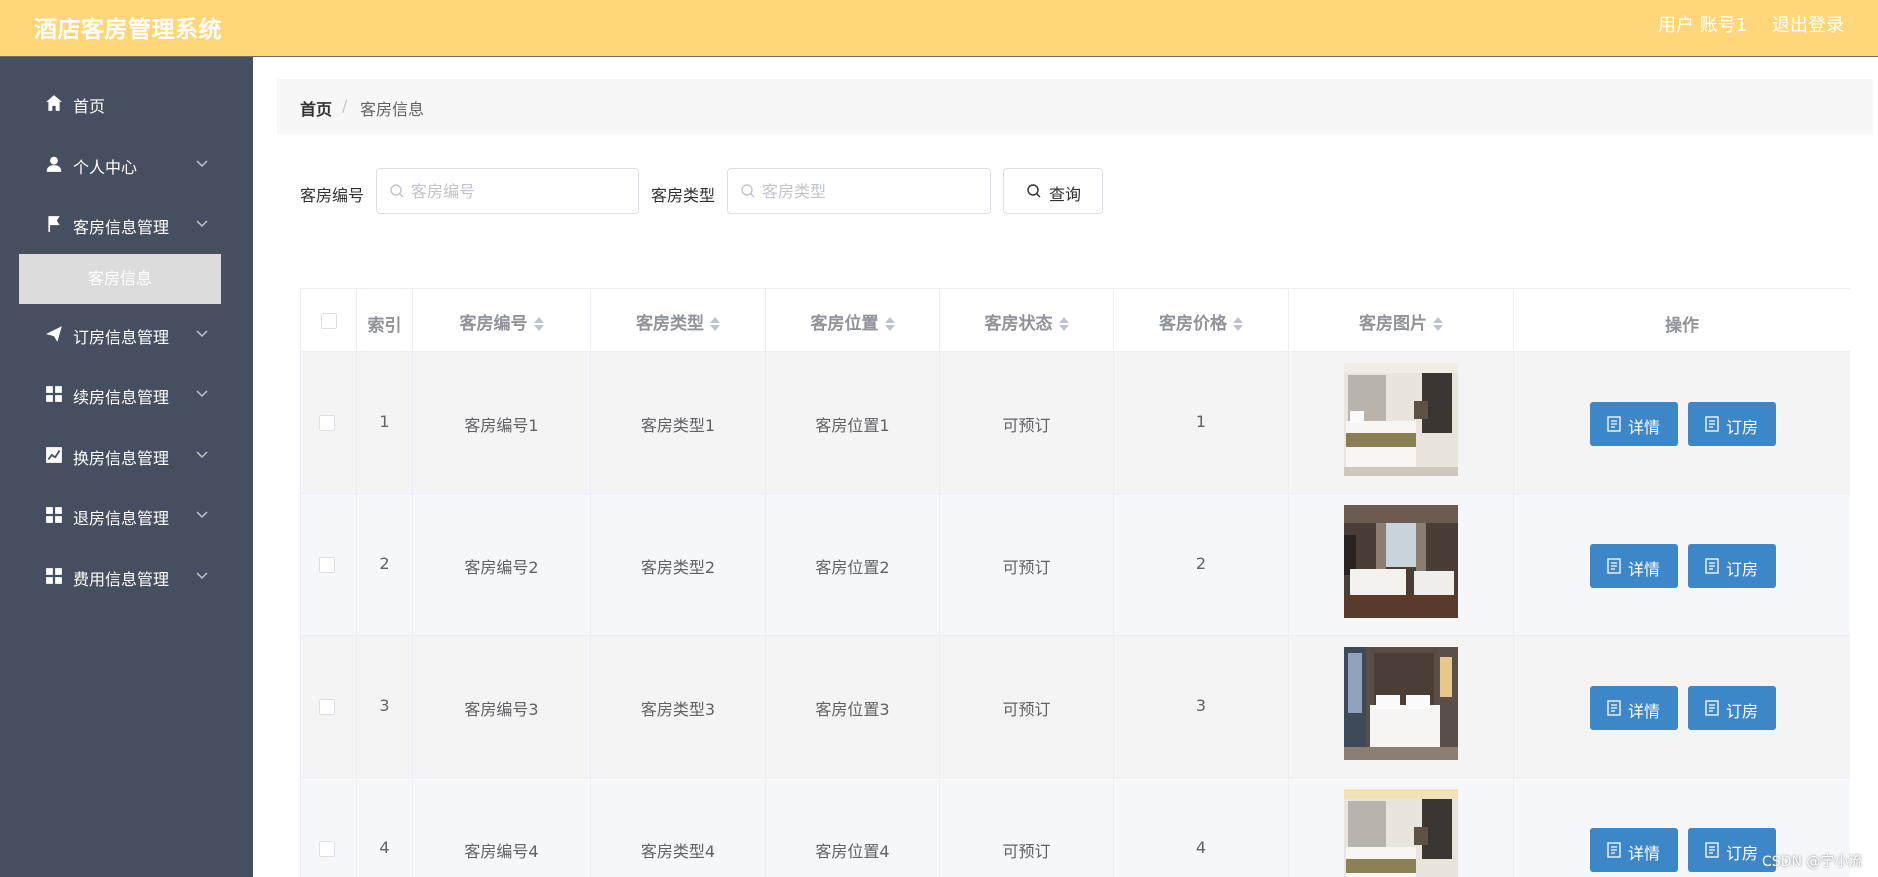 This screenshot has height=877, width=1878. I want to click on room-location-cell: 客房位置3, so click(853, 707).